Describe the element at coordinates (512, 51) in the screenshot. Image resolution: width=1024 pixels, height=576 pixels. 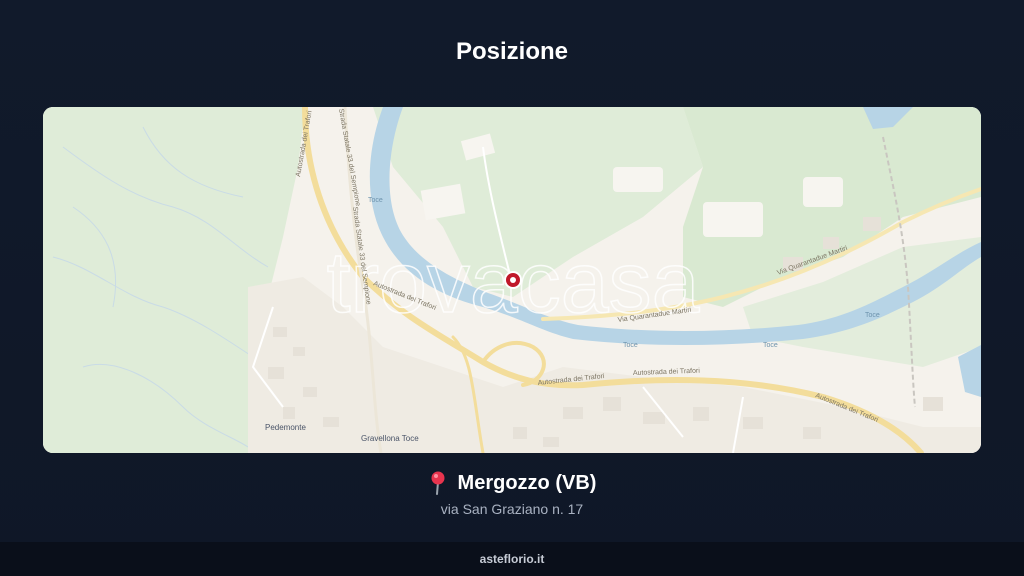
I see `page-title: Posizione` at that location.